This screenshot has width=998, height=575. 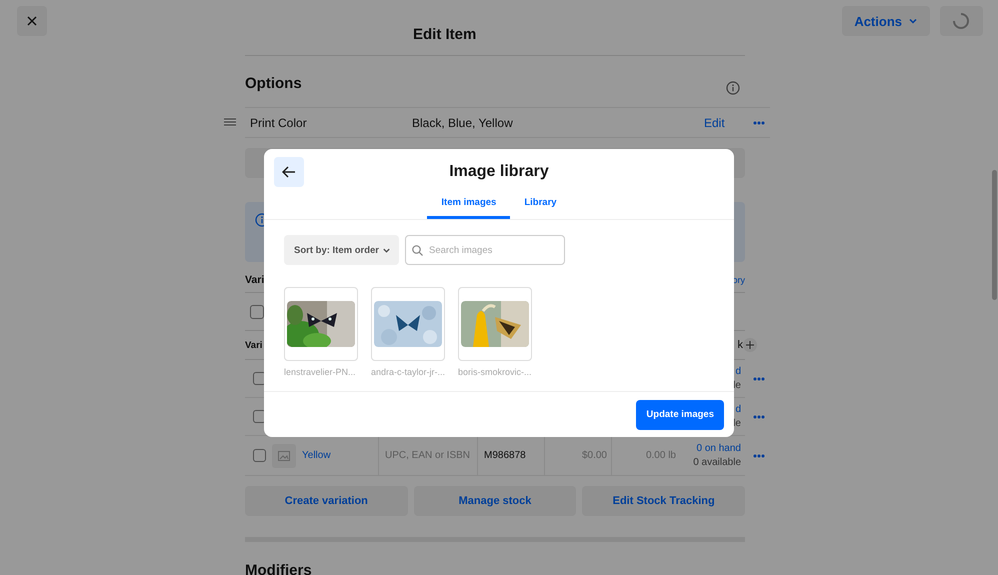 What do you see at coordinates (740, 345) in the screenshot?
I see `column-header: k` at bounding box center [740, 345].